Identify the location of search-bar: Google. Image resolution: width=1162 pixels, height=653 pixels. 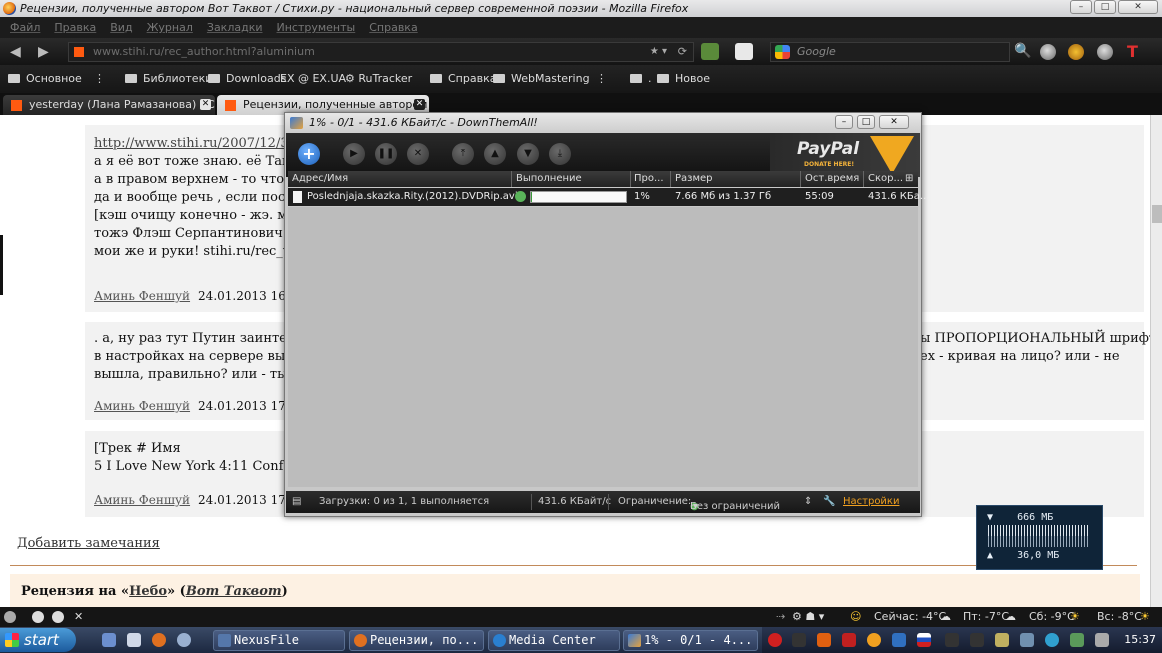
(890, 52).